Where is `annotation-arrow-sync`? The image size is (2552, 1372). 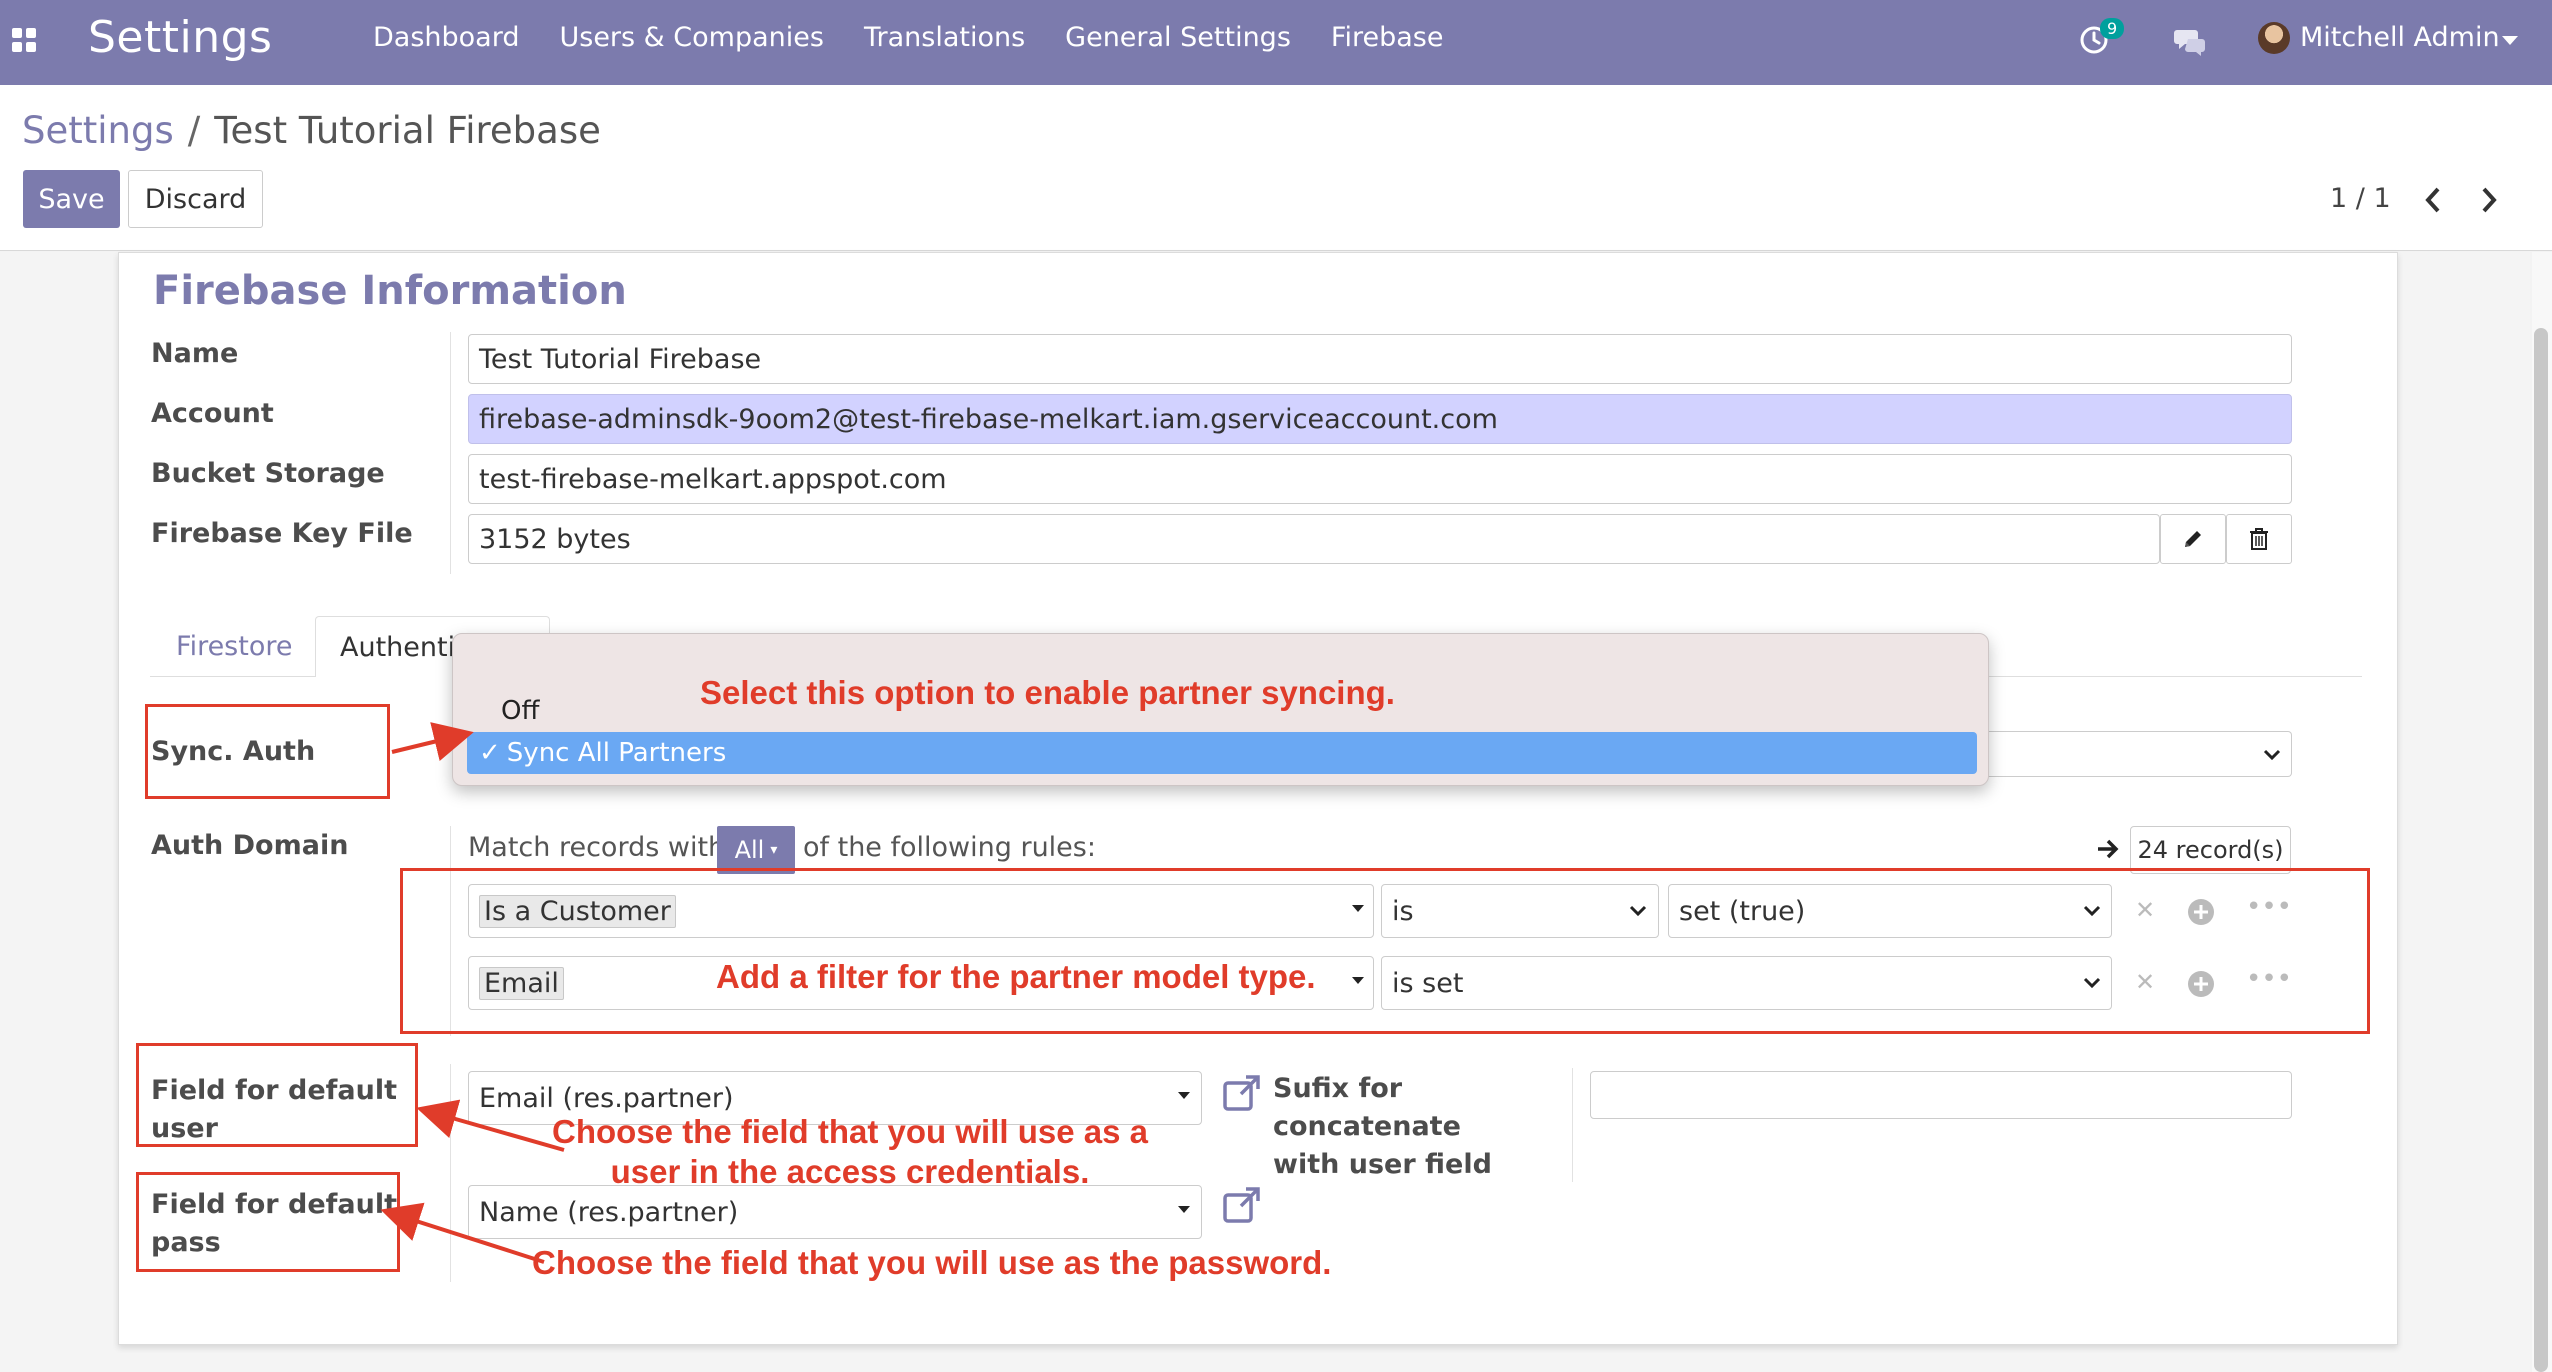
annotation-arrow-sync is located at coordinates (432, 741).